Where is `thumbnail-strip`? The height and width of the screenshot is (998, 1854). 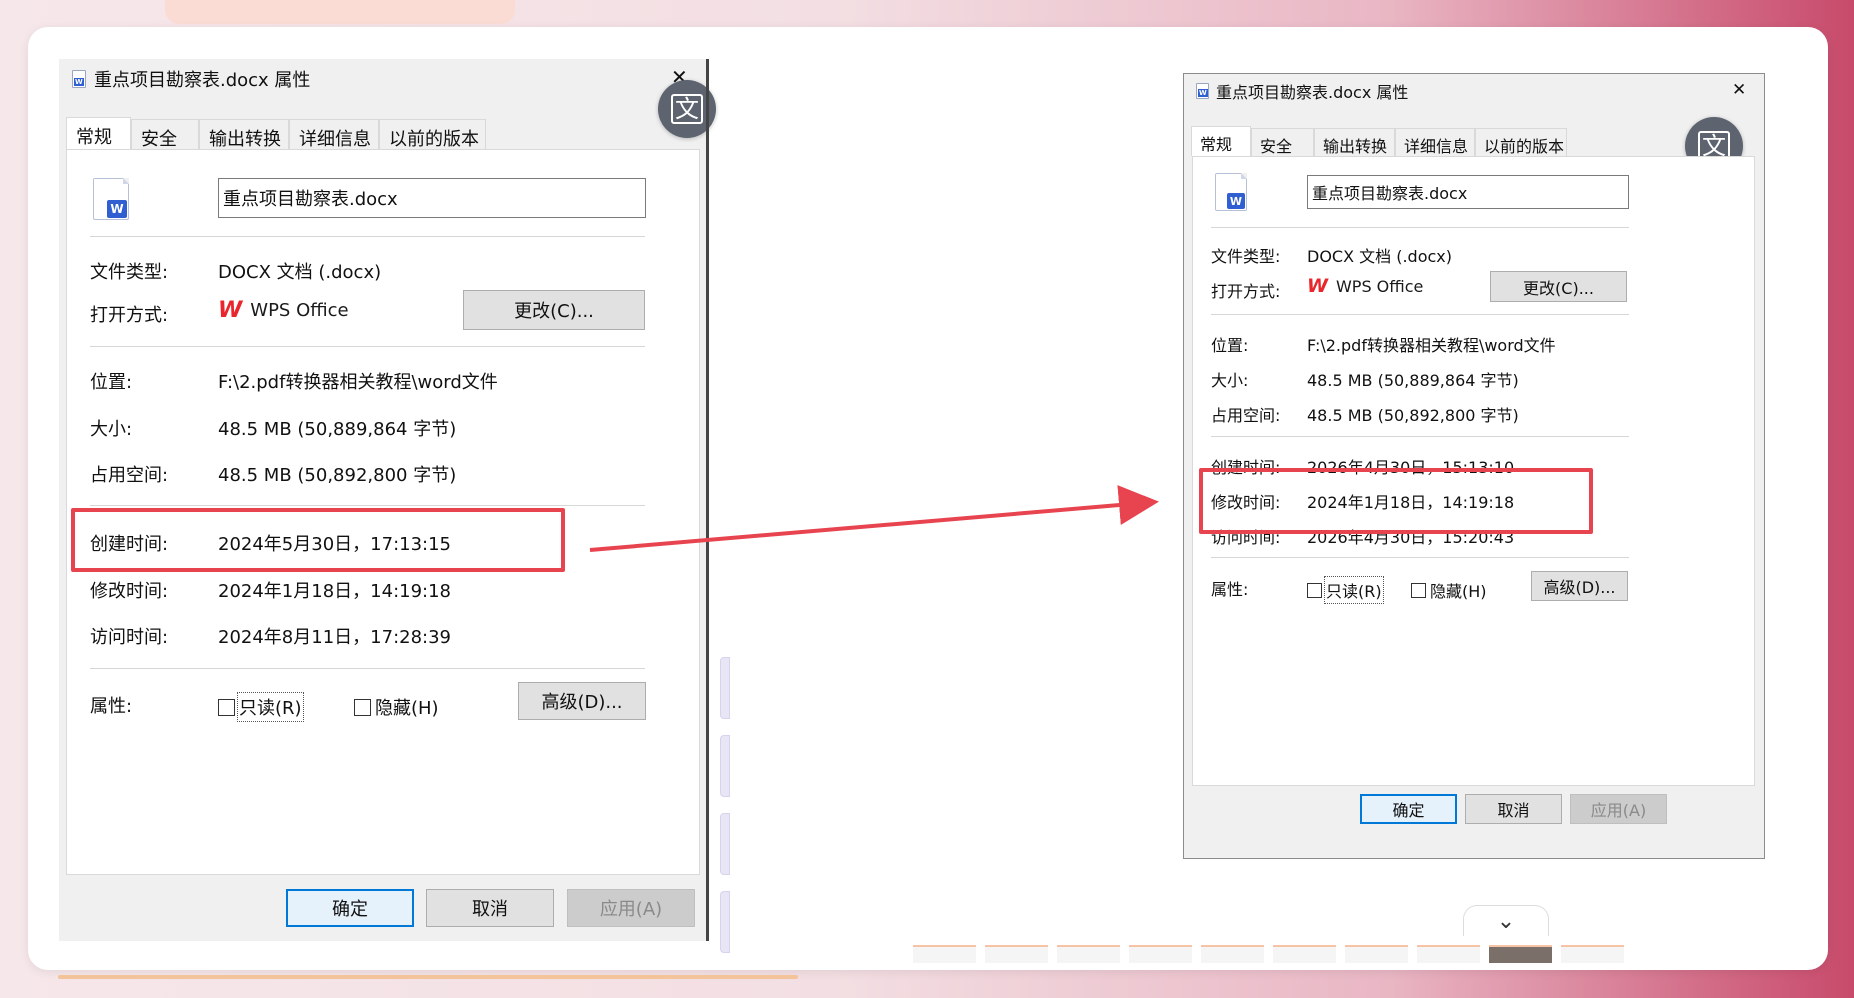
thumbnail-strip is located at coordinates (1370, 957).